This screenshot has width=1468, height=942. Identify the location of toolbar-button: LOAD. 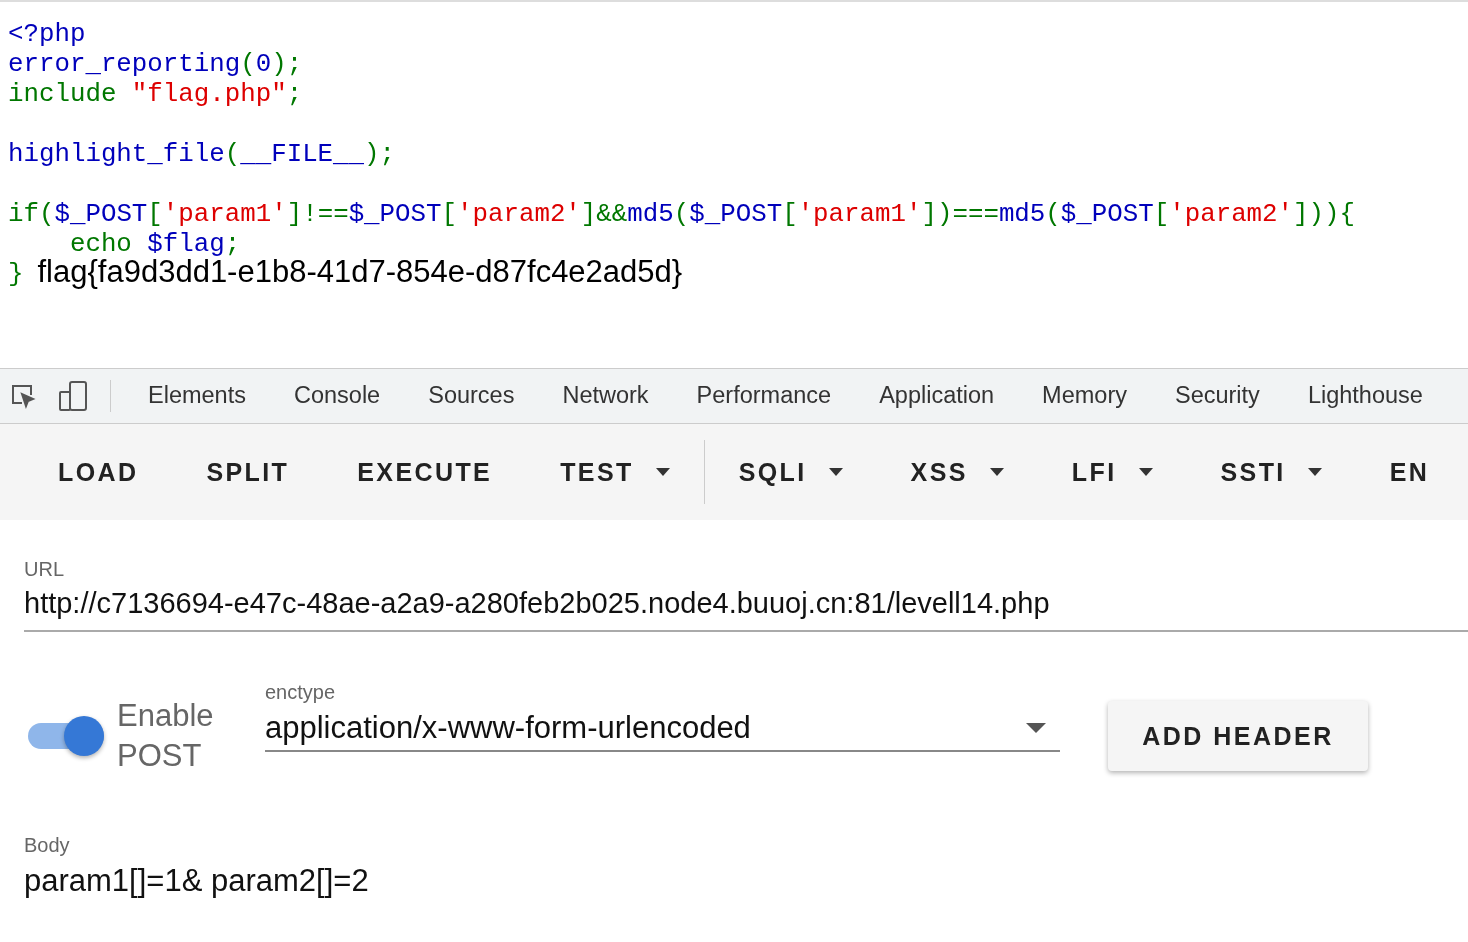
(98, 472).